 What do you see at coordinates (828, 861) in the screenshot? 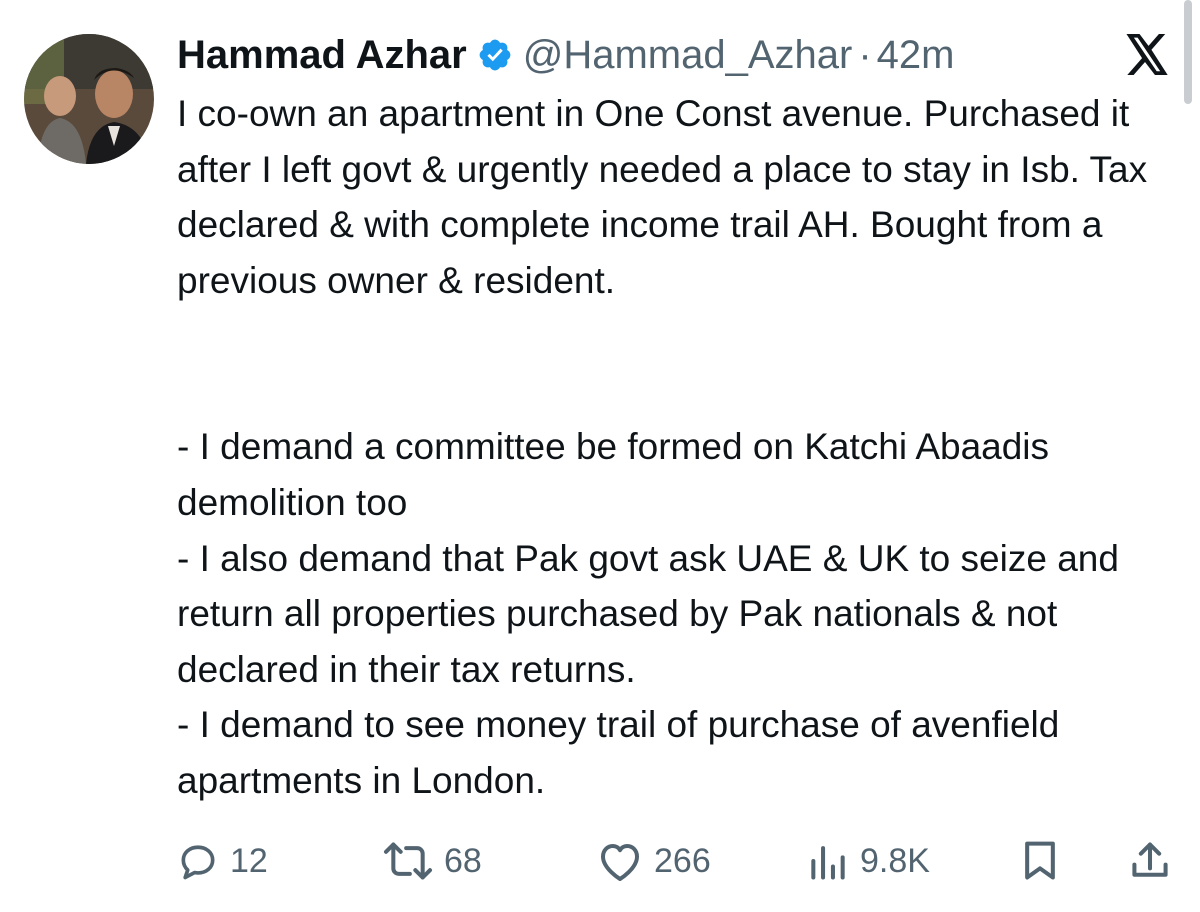
I see `views-icon` at bounding box center [828, 861].